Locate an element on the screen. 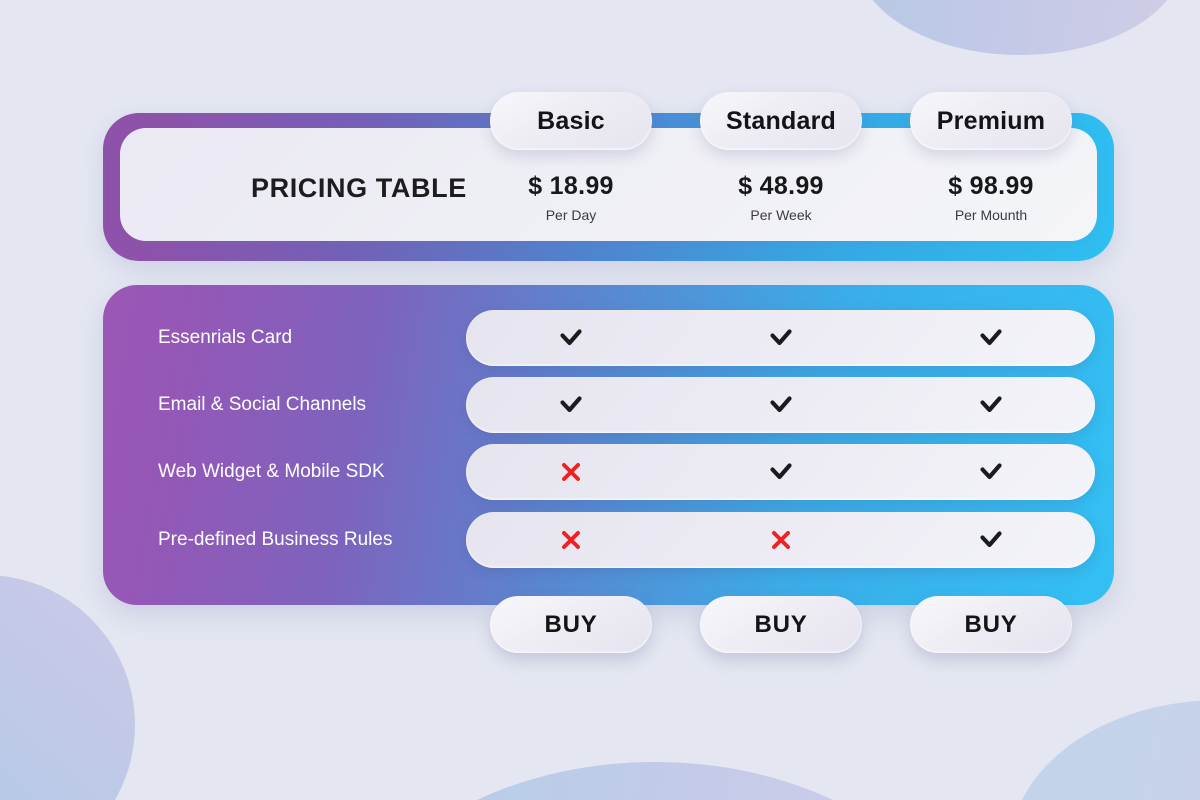  feature-label: Email & Social Channels is located at coordinates (262, 404).